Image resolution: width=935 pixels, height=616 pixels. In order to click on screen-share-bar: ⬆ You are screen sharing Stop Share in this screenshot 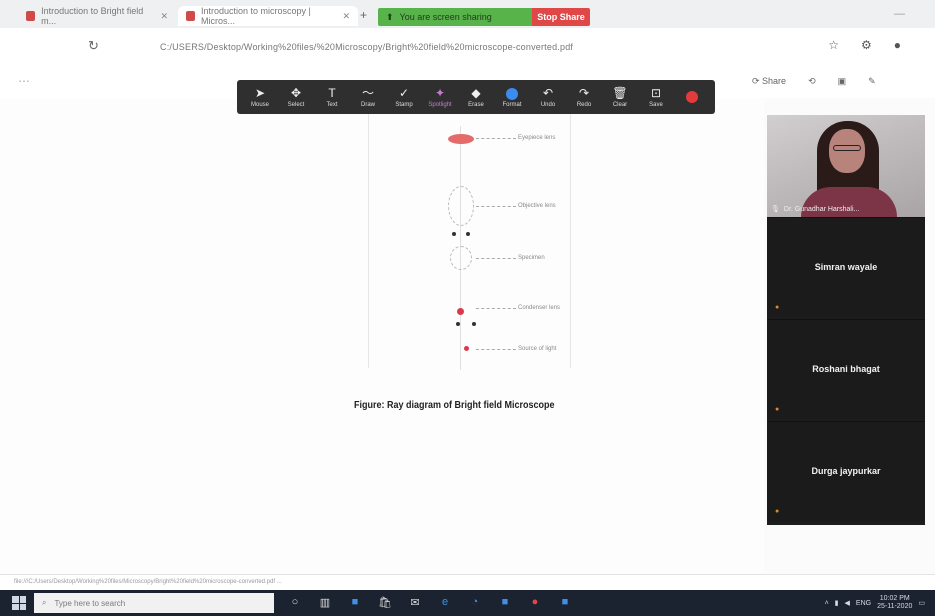, I will do `click(484, 17)`.